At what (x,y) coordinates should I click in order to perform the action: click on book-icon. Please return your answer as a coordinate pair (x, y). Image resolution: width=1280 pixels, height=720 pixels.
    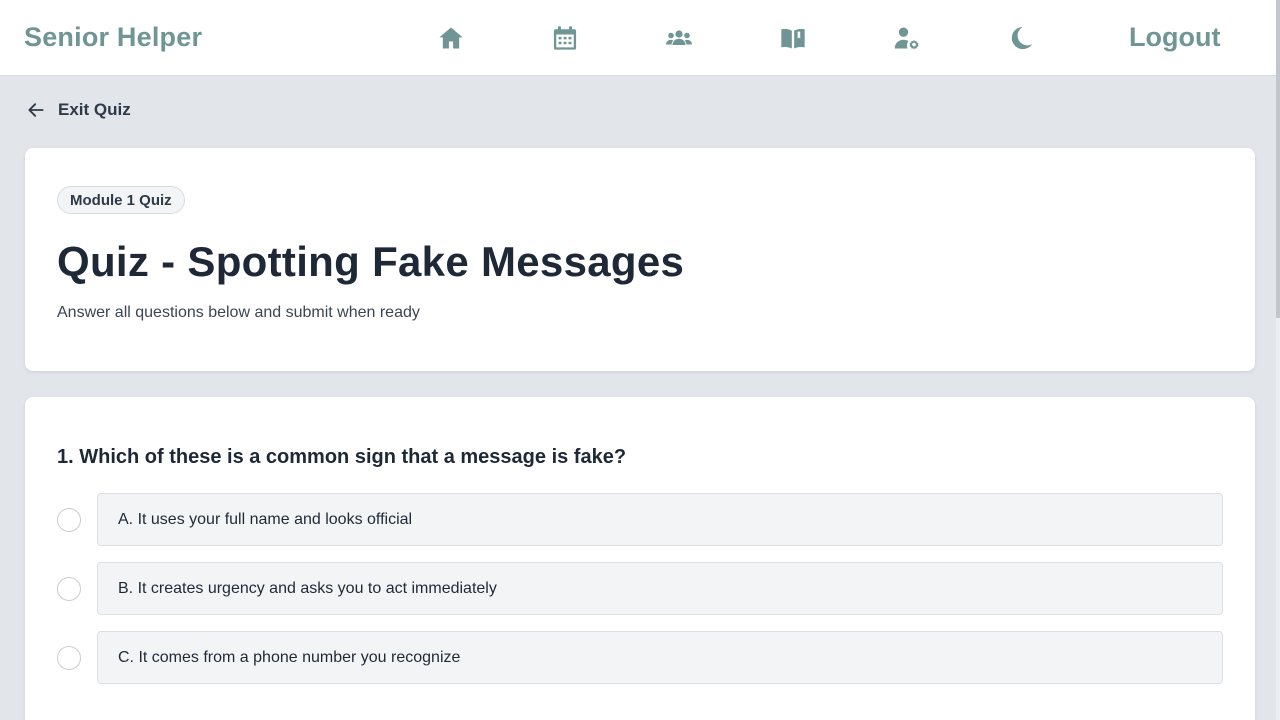
    Looking at the image, I should click on (793, 38).